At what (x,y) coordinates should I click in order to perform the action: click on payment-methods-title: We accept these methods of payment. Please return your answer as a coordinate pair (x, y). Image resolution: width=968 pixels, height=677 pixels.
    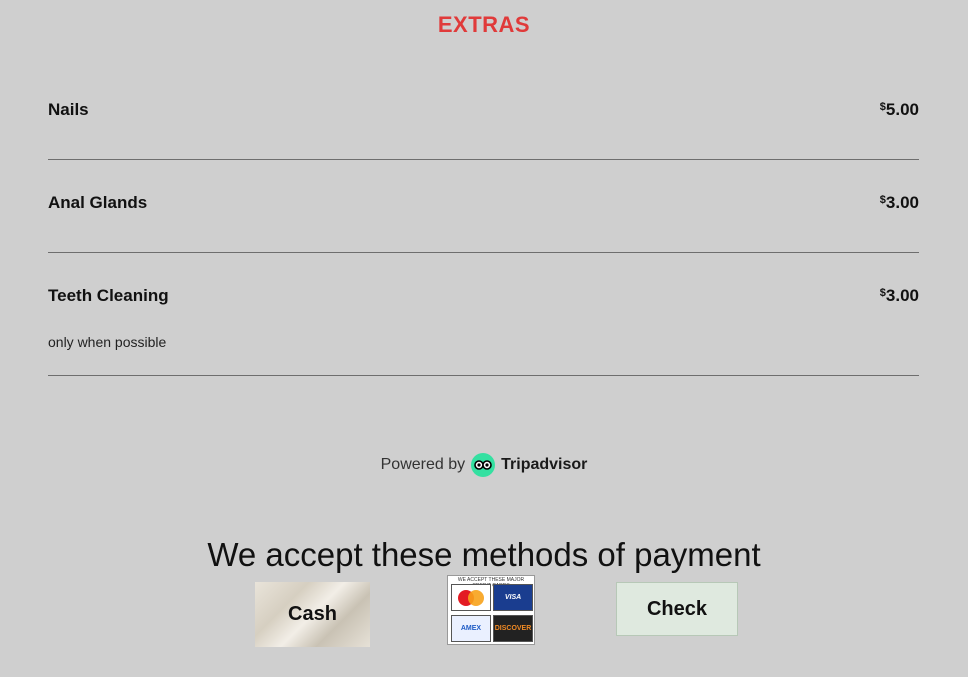
    Looking at the image, I should click on (484, 554).